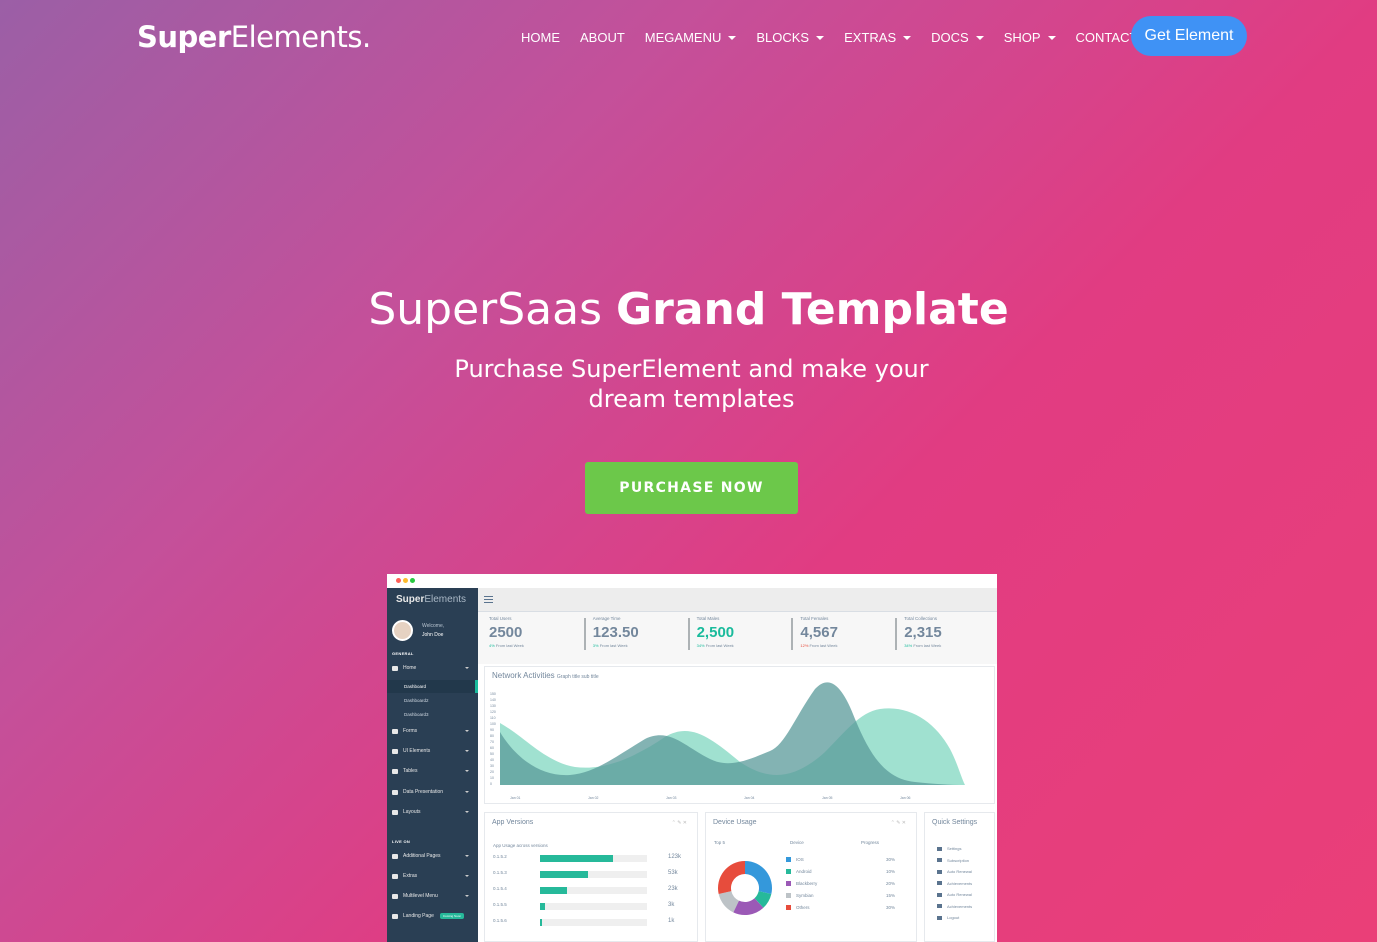  Describe the element at coordinates (410, 599) in the screenshot. I see `preview-logo-bold: Super` at that location.